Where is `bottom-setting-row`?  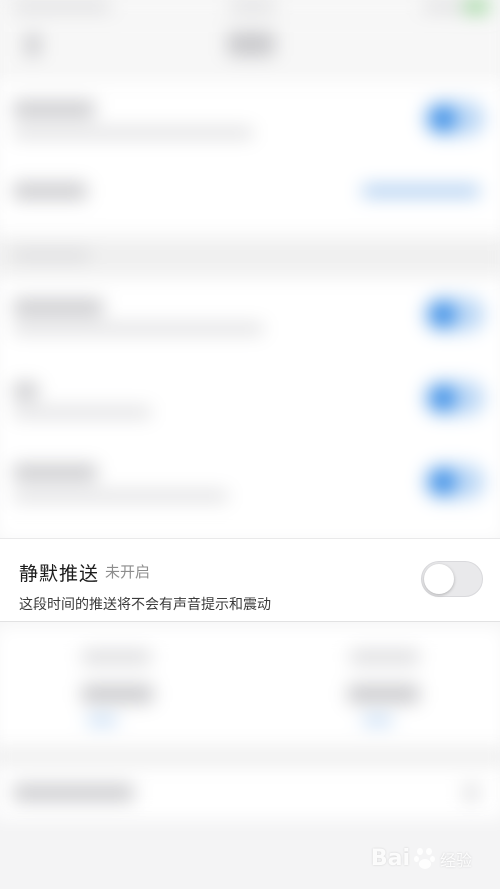
bottom-setting-row is located at coordinates (250, 793).